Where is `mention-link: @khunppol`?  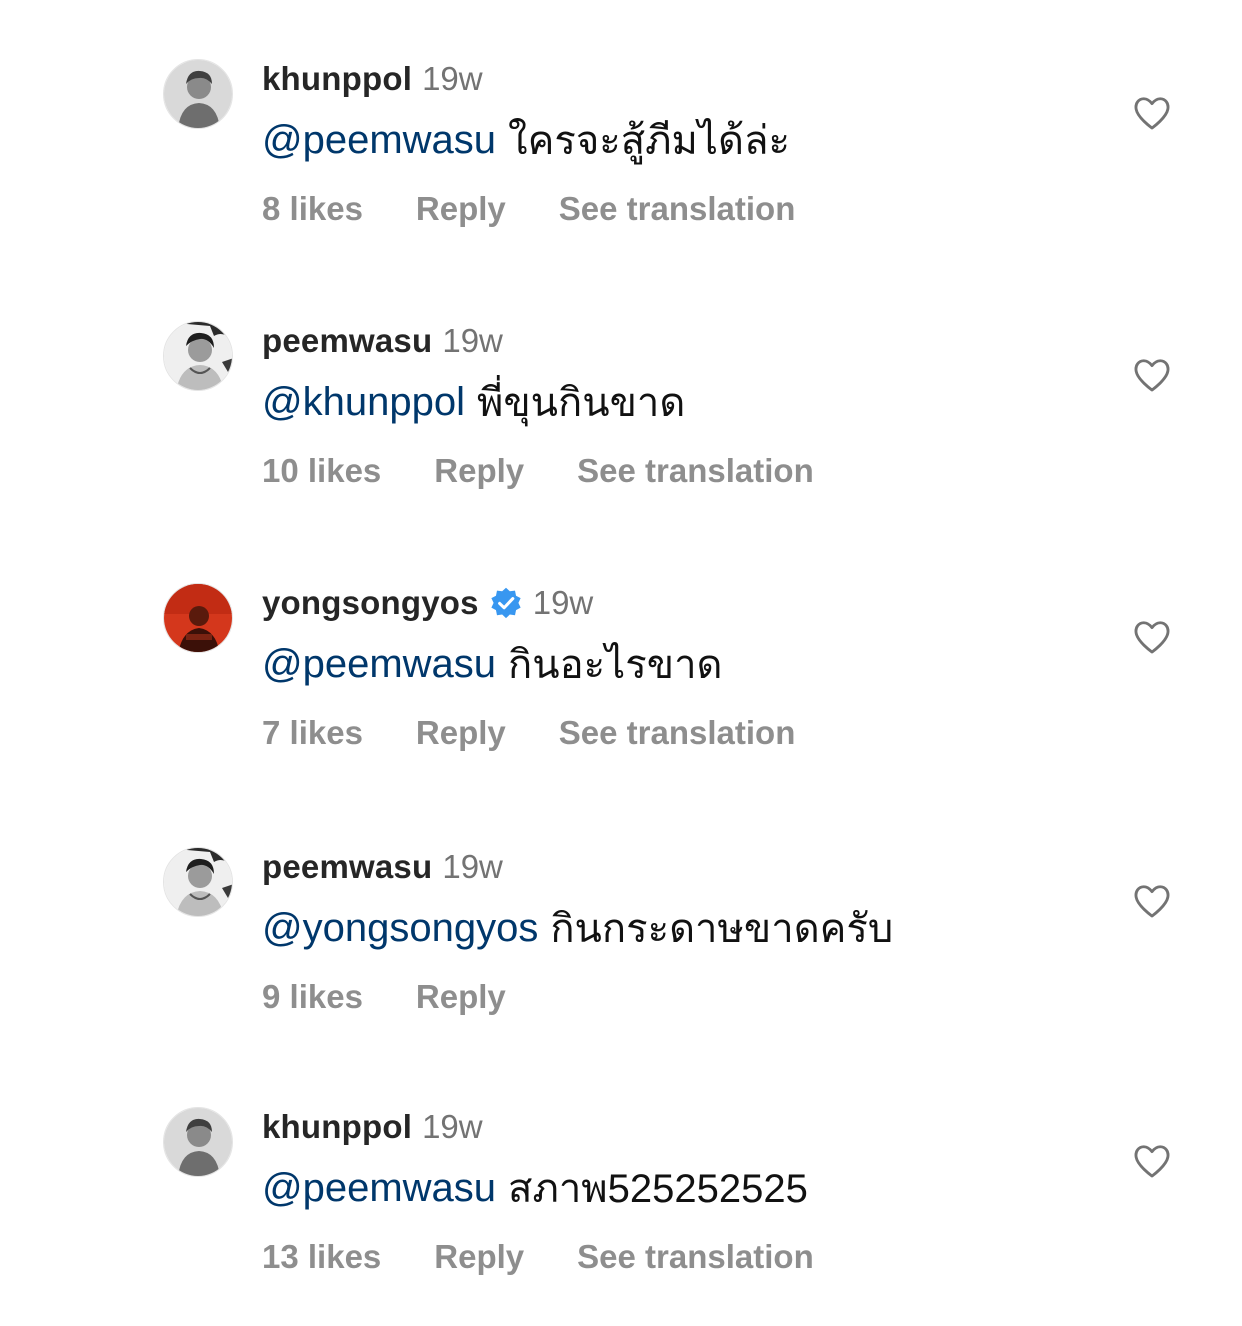
mention-link: @khunppol is located at coordinates (363, 402).